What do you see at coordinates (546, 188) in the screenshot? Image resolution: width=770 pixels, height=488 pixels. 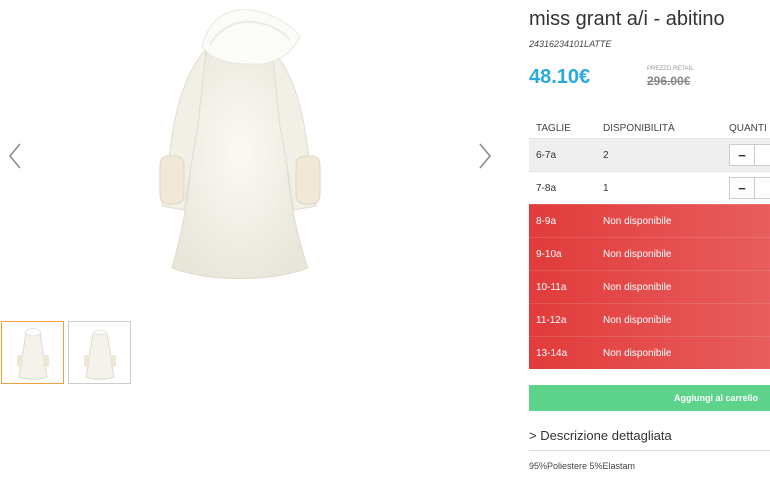 I see `size-label: 7-8a` at bounding box center [546, 188].